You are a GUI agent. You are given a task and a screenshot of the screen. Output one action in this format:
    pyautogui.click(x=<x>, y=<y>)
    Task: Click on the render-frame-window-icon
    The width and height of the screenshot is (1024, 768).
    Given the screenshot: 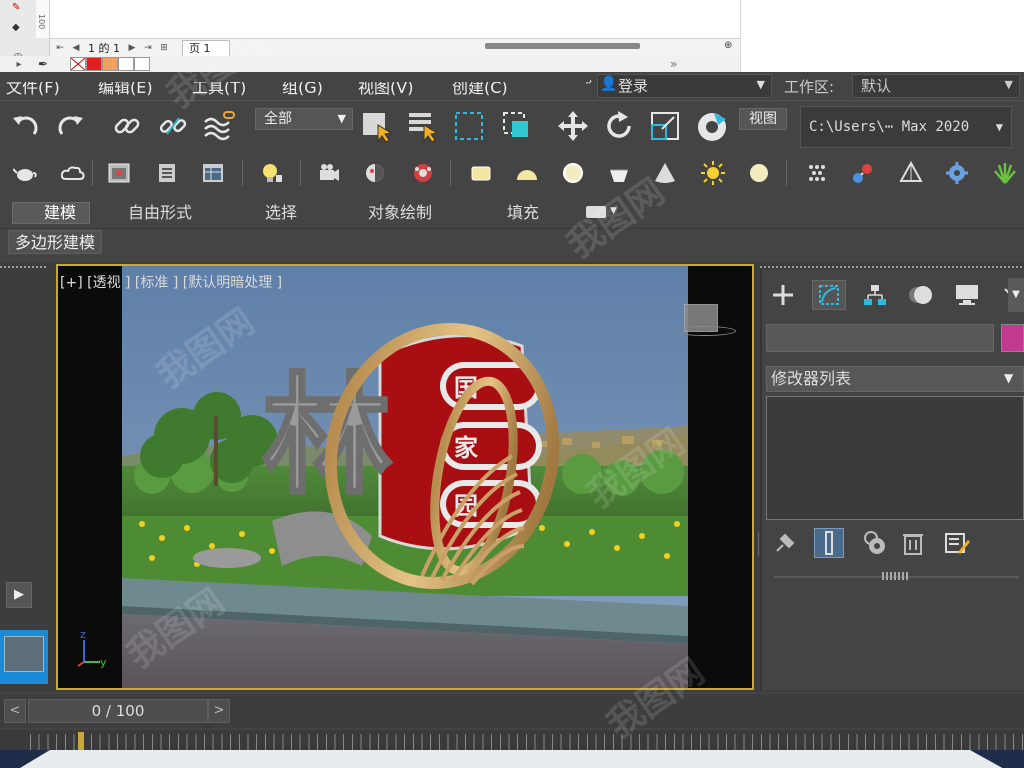 What is the action you would take?
    pyautogui.click(x=213, y=173)
    